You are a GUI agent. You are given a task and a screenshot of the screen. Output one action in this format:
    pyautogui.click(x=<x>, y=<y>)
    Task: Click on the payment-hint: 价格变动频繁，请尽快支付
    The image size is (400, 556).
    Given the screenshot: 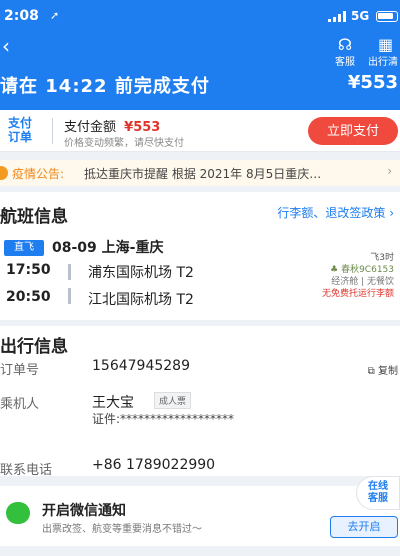 What is the action you would take?
    pyautogui.click(x=124, y=143)
    